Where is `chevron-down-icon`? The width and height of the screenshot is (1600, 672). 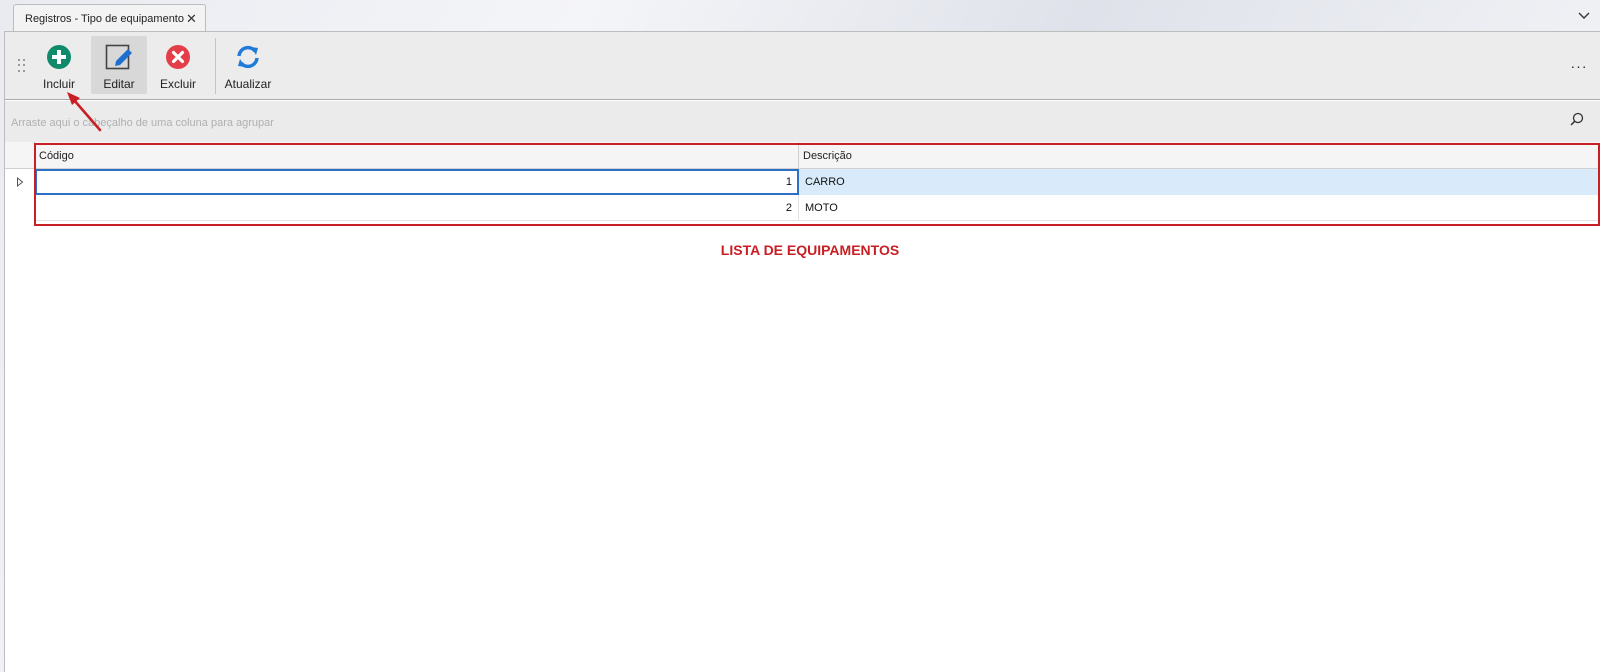 chevron-down-icon is located at coordinates (1584, 16).